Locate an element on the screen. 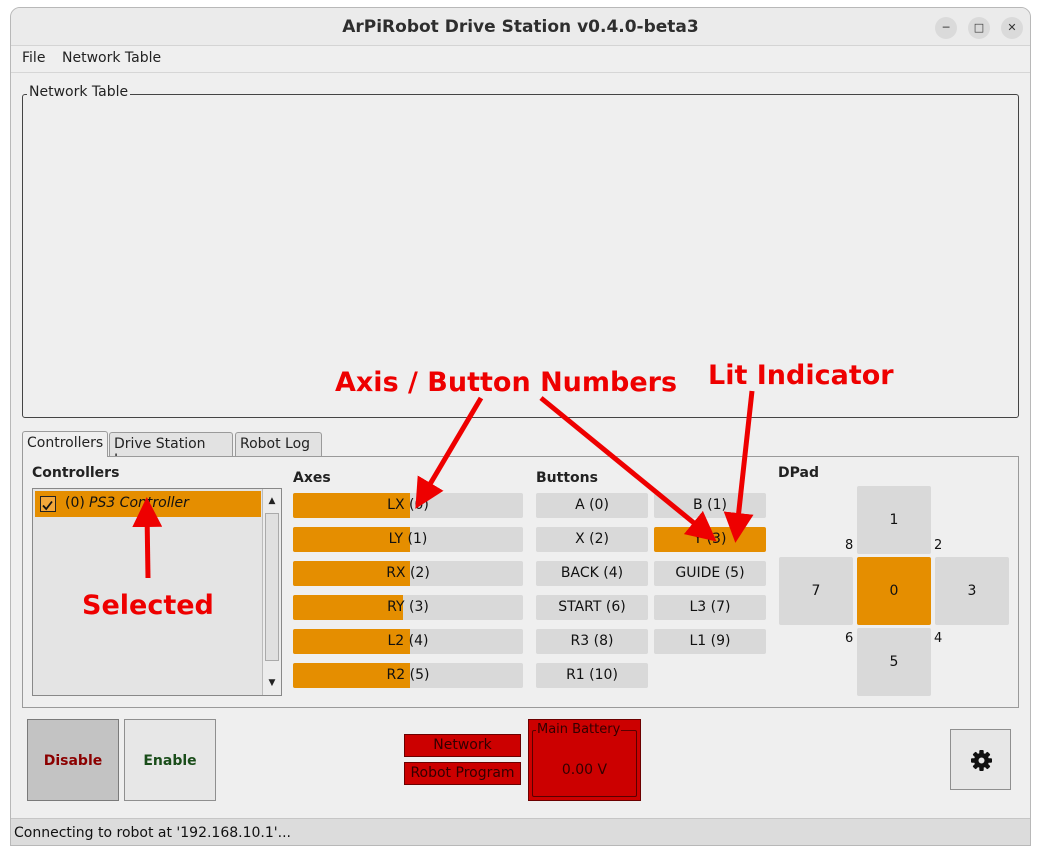 The width and height of the screenshot is (1040, 854). dpad-up: 1 is located at coordinates (894, 520).